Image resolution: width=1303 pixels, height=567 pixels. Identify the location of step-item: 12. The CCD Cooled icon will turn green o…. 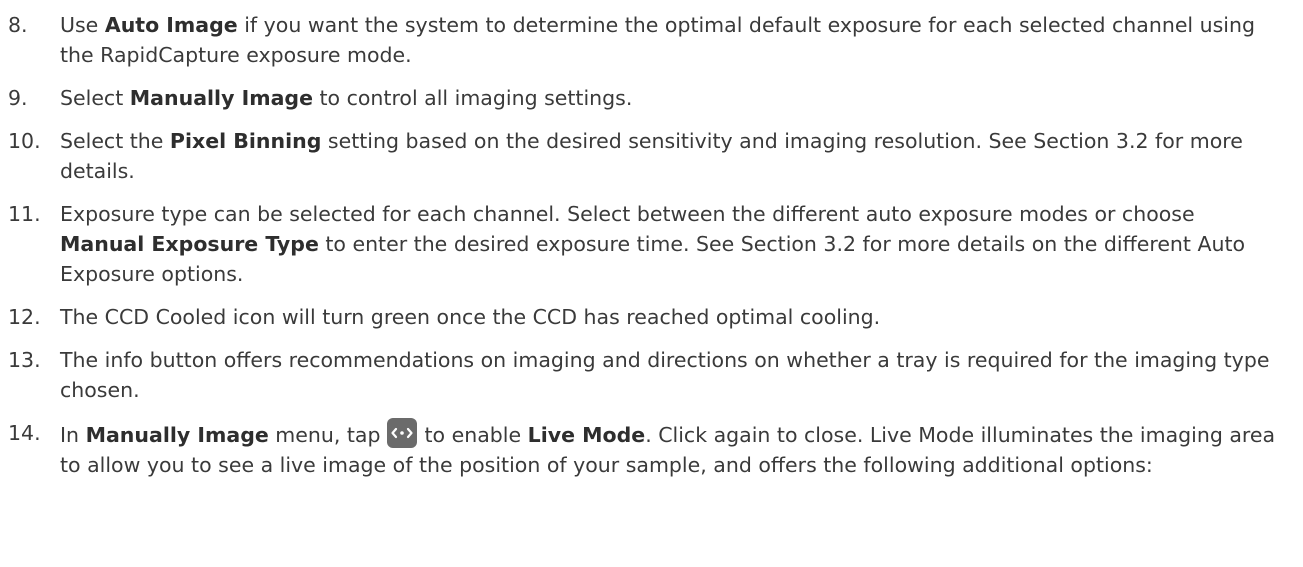
(651, 317).